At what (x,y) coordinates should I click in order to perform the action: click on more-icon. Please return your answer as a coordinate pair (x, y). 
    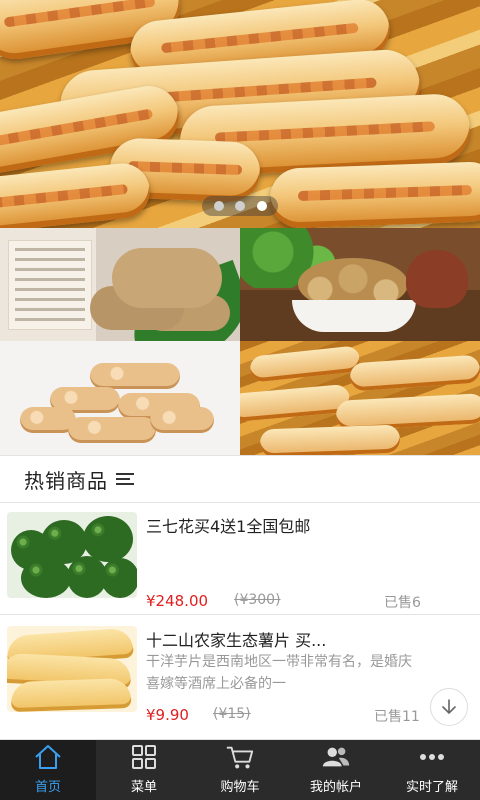
    Looking at the image, I should click on (432, 757).